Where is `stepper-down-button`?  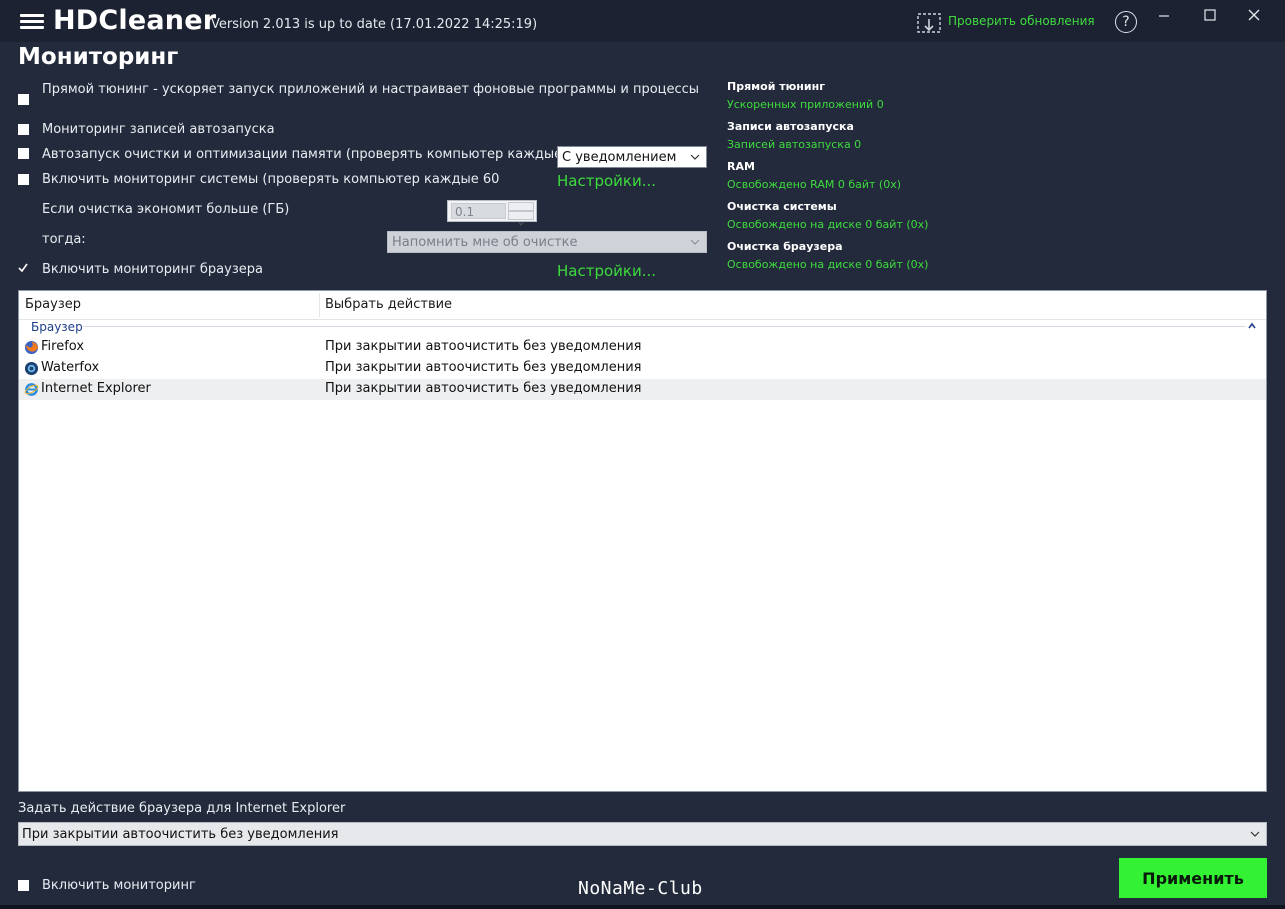
stepper-down-button is located at coordinates (521, 218).